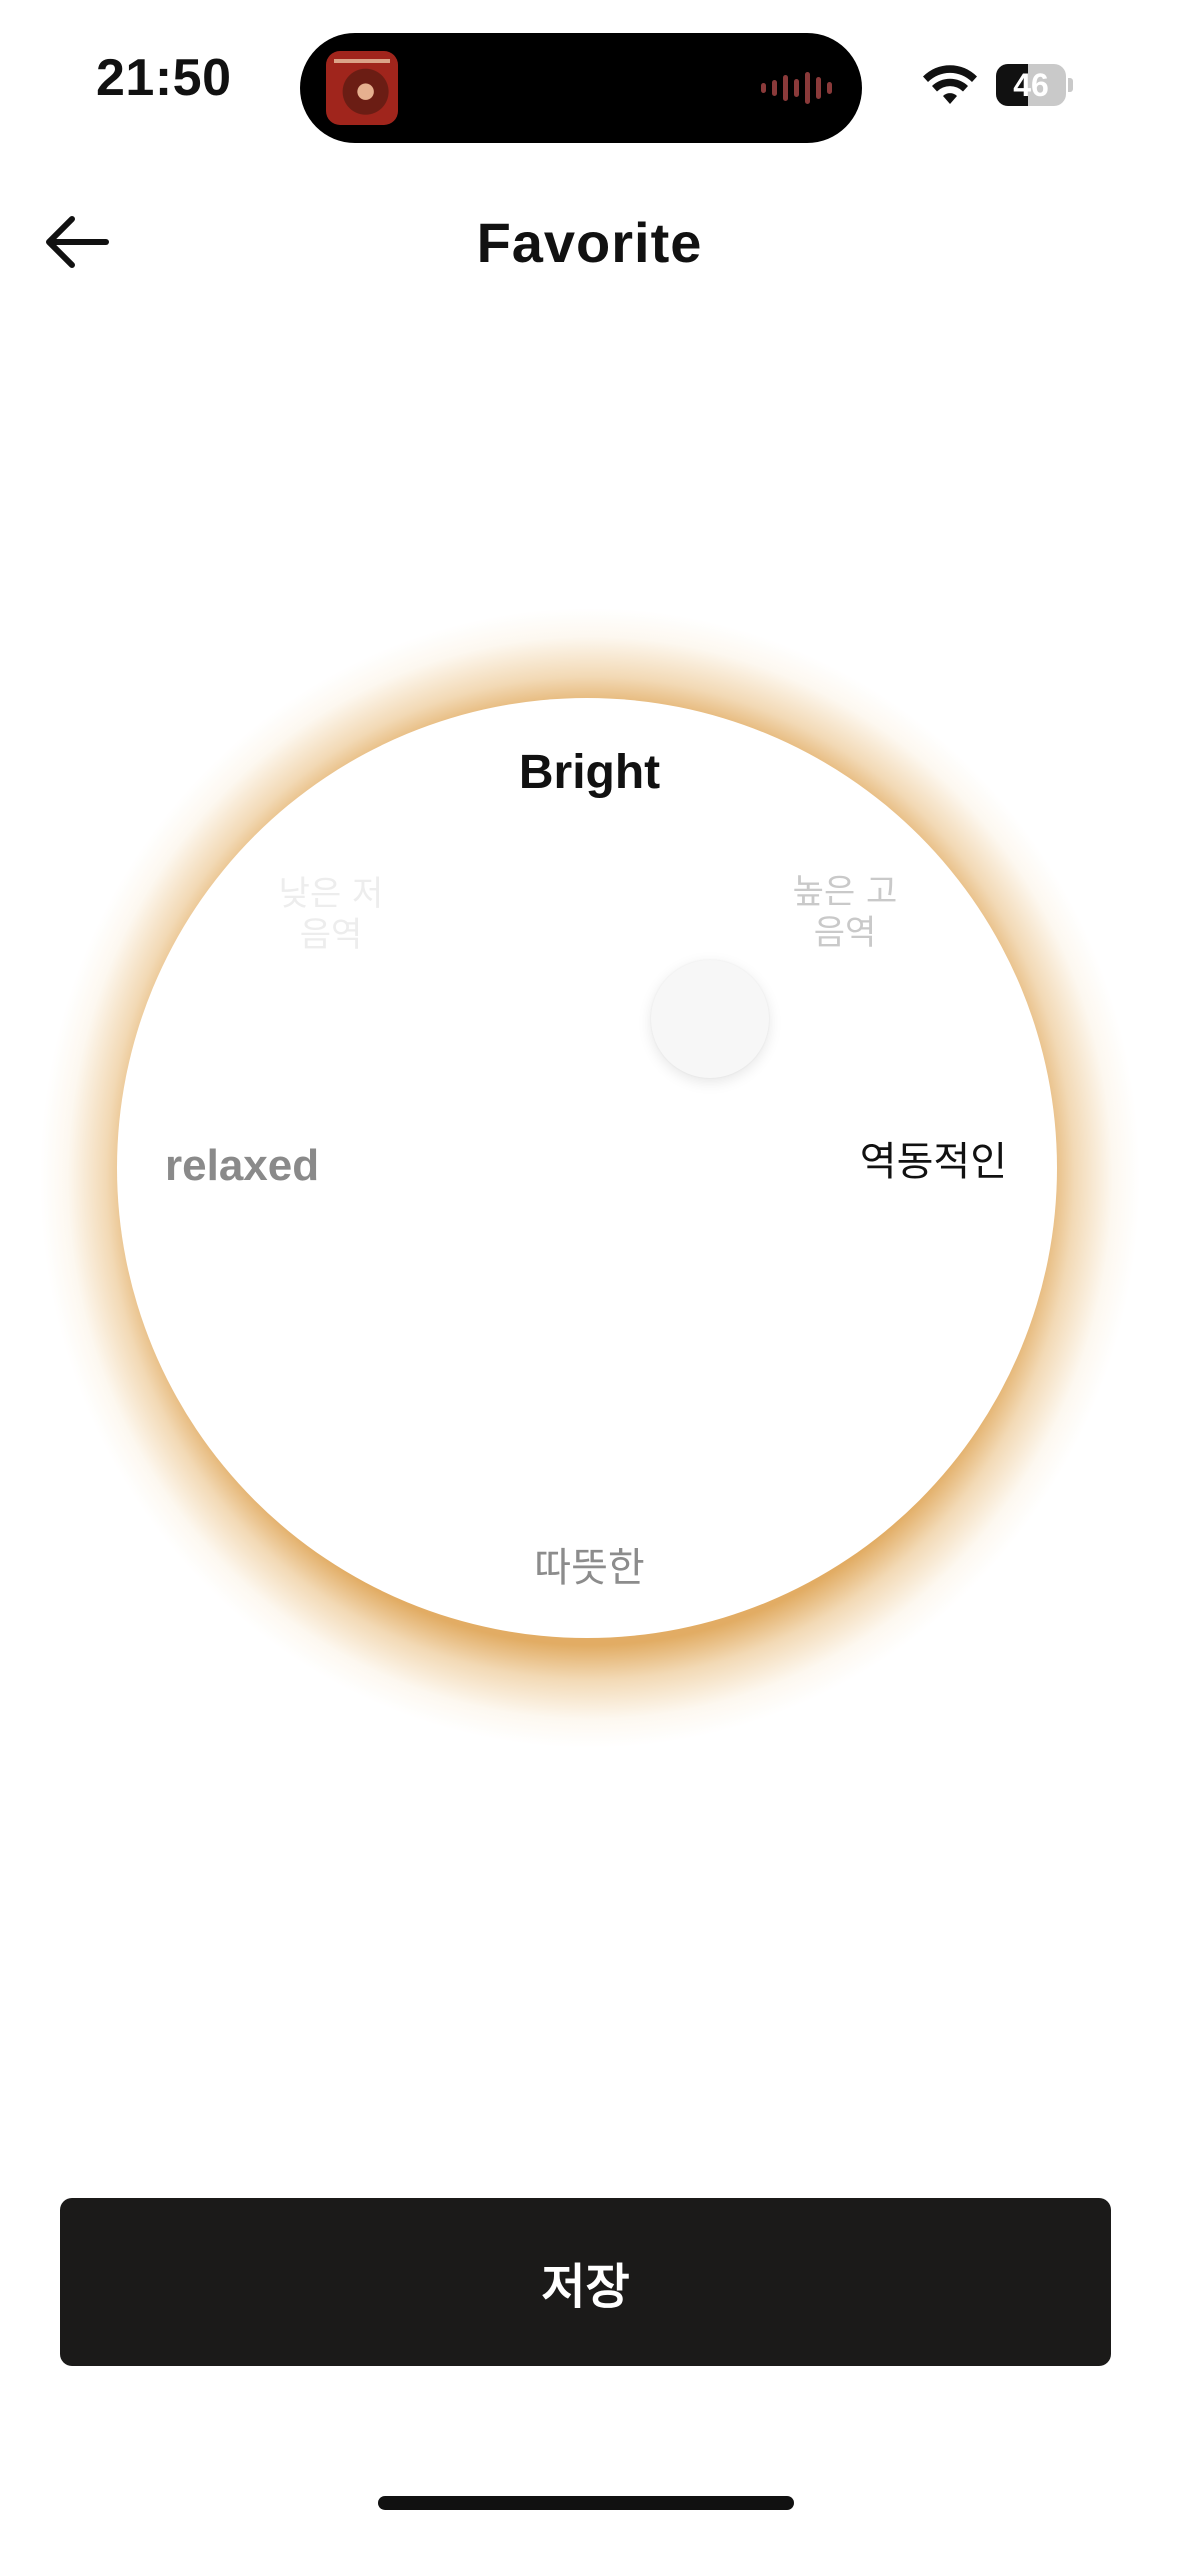 The height and width of the screenshot is (2556, 1179). What do you see at coordinates (933, 1162) in the screenshot?
I see `dial-label-dynamic: 역동적인` at bounding box center [933, 1162].